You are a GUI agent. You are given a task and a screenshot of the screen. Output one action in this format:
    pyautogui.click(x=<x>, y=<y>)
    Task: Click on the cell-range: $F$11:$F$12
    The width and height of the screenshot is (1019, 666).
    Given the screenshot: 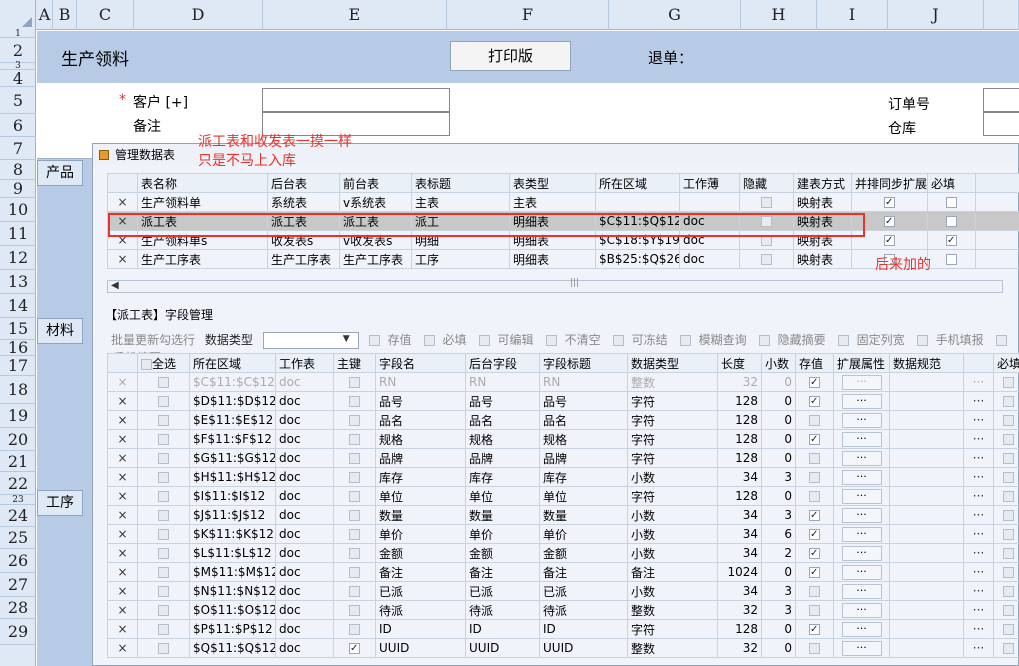 What is the action you would take?
    pyautogui.click(x=232, y=439)
    